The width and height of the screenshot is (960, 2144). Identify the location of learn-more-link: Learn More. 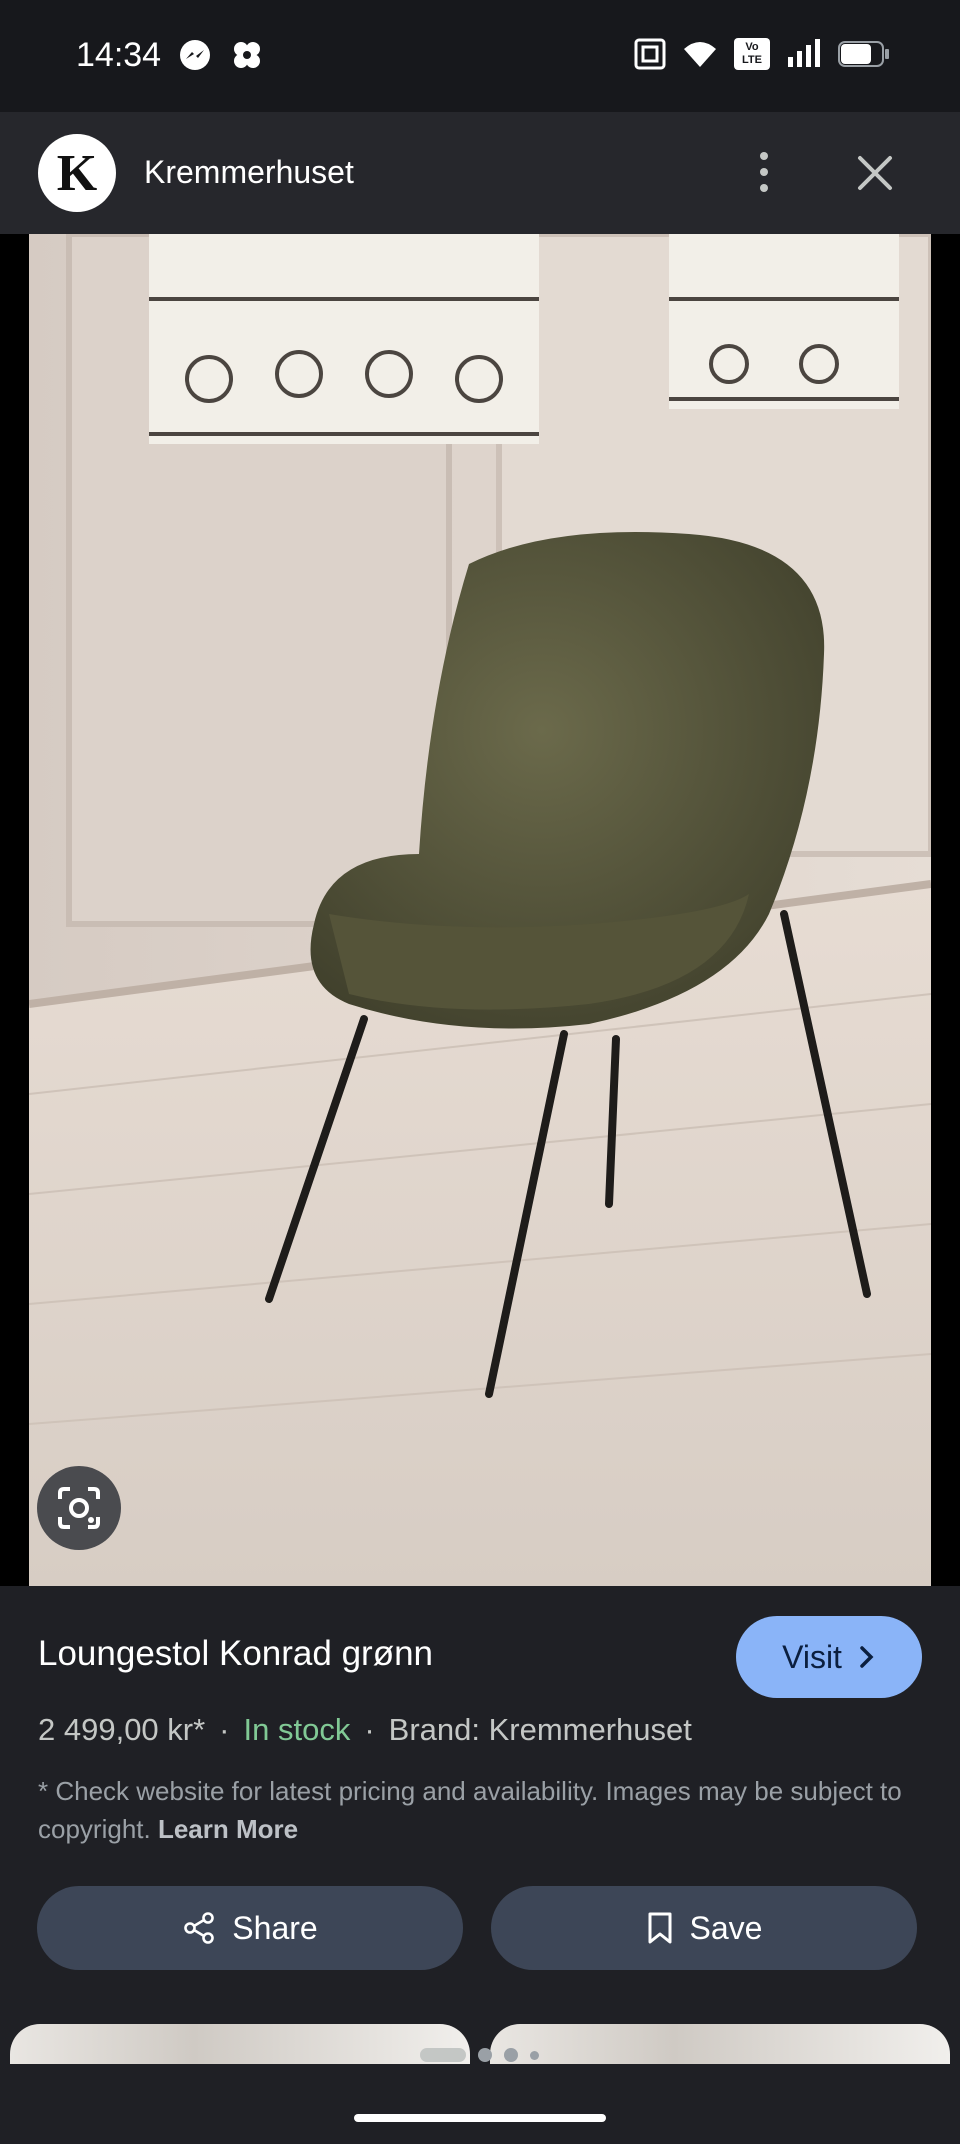
(228, 1829).